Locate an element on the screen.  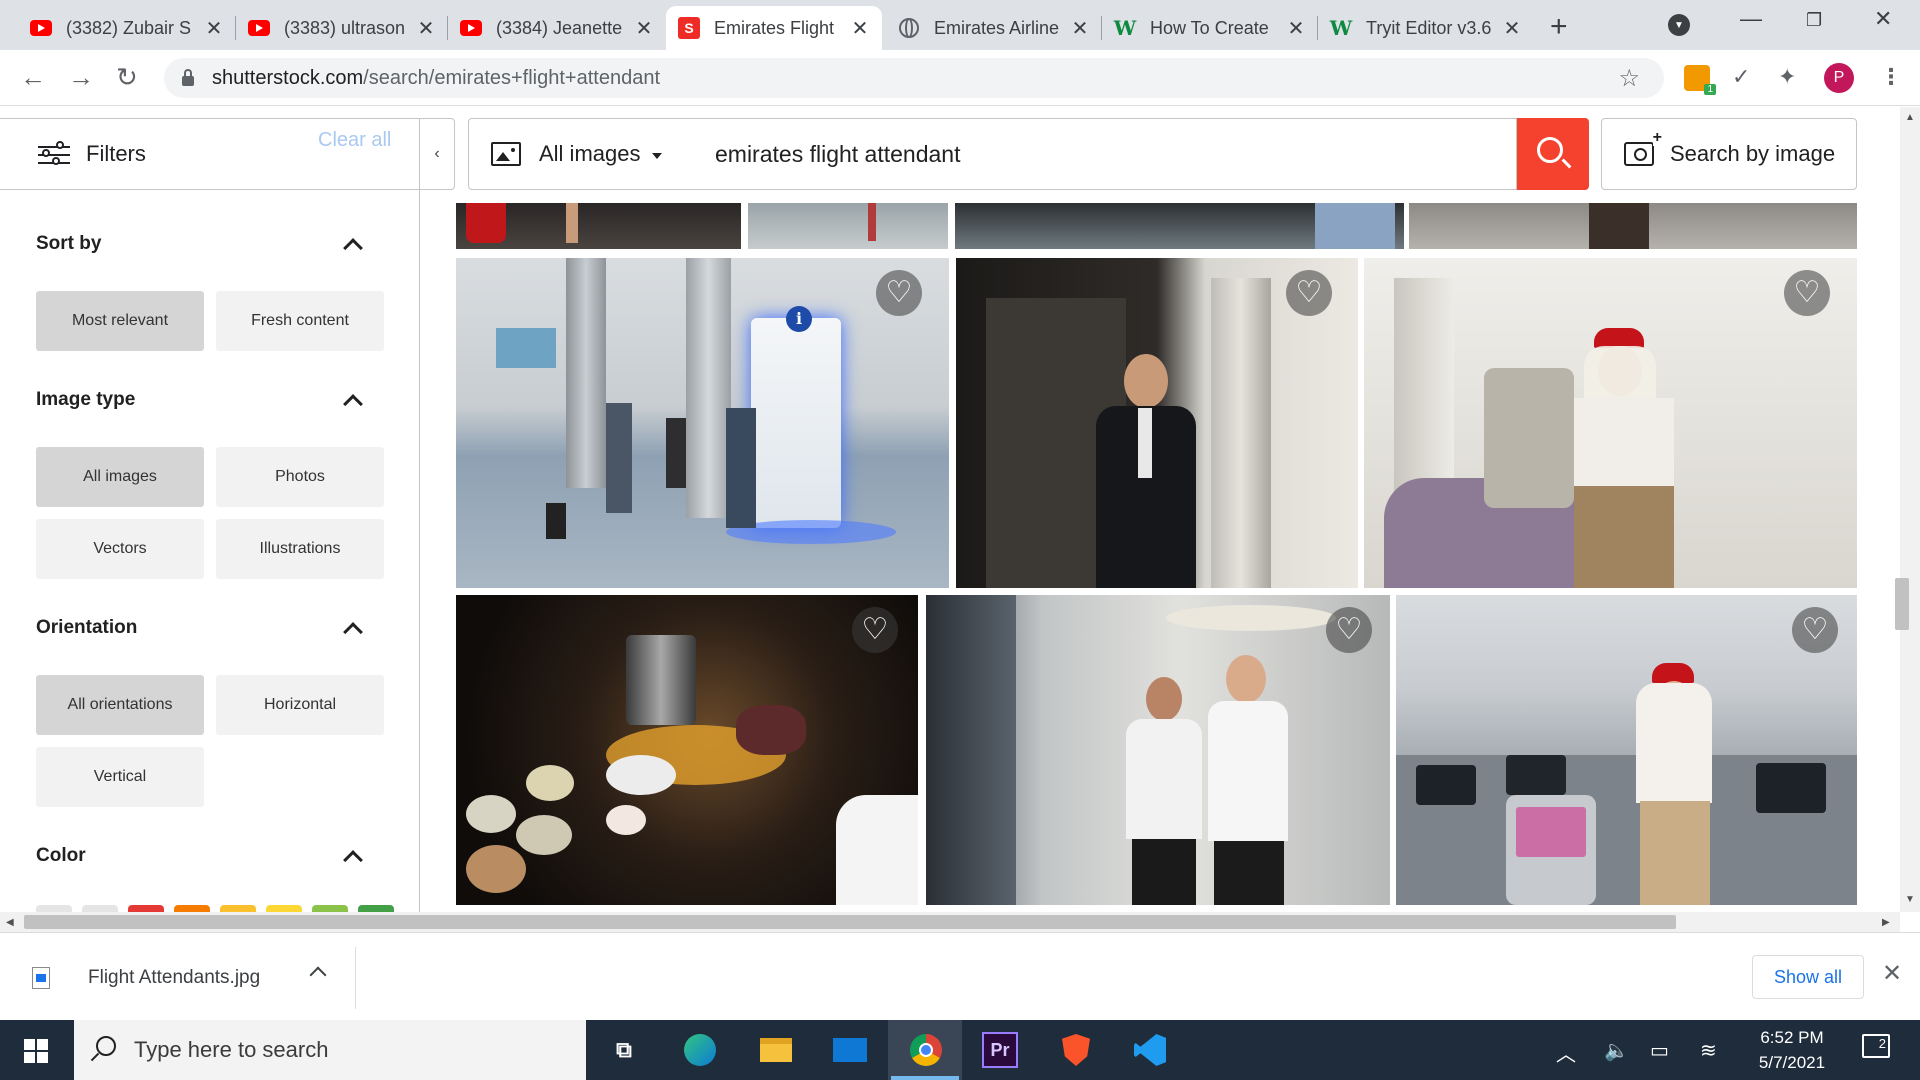
edge-icon is located at coordinates (700, 1050).